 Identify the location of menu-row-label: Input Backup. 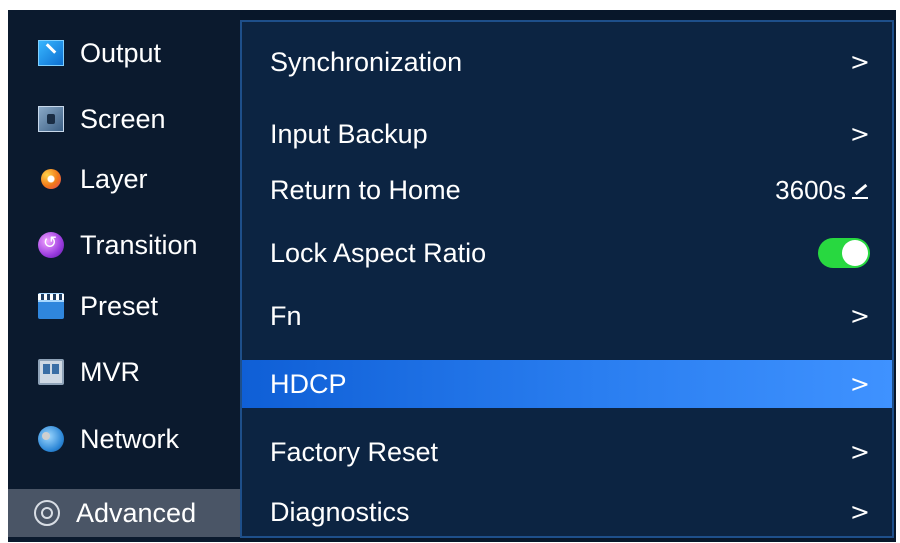
(349, 133).